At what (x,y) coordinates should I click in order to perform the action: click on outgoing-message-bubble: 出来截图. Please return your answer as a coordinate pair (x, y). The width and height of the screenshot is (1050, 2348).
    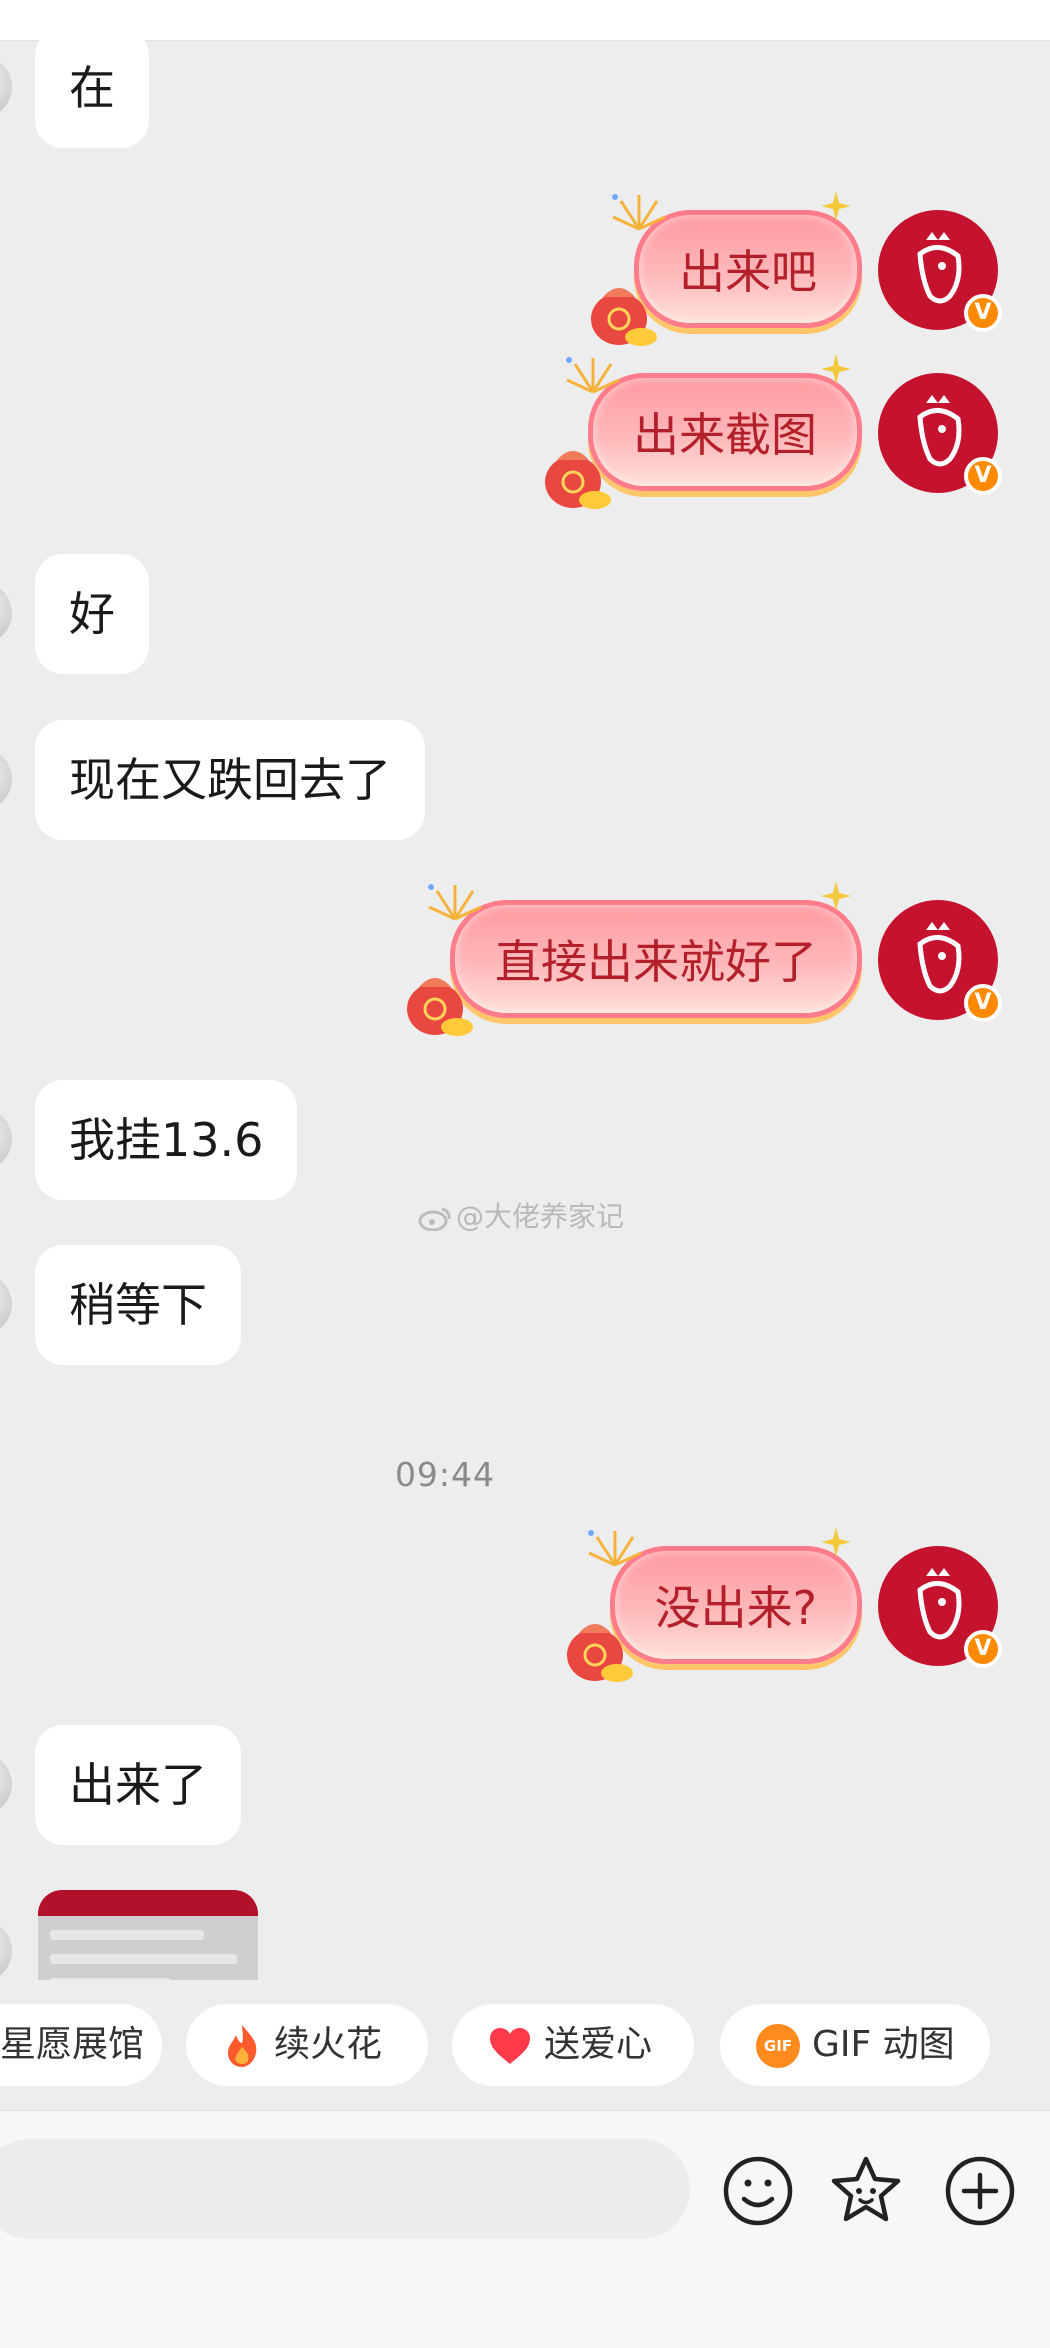
    Looking at the image, I should click on (703, 431).